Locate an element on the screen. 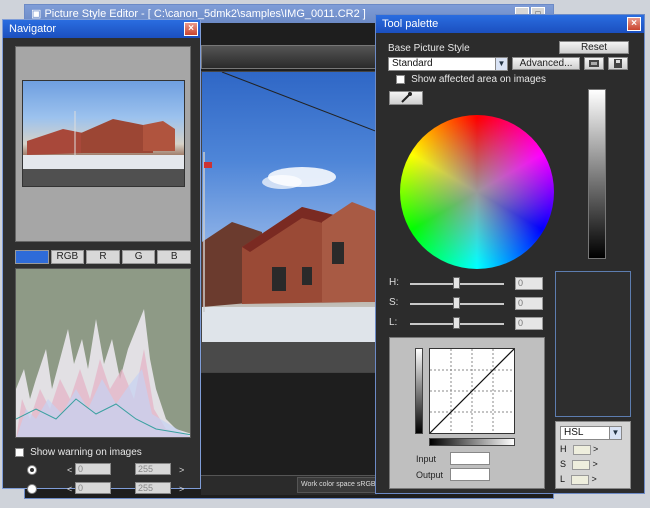 The height and width of the screenshot is (508, 650). work-color-space-label: Work color space is located at coordinates (328, 484).